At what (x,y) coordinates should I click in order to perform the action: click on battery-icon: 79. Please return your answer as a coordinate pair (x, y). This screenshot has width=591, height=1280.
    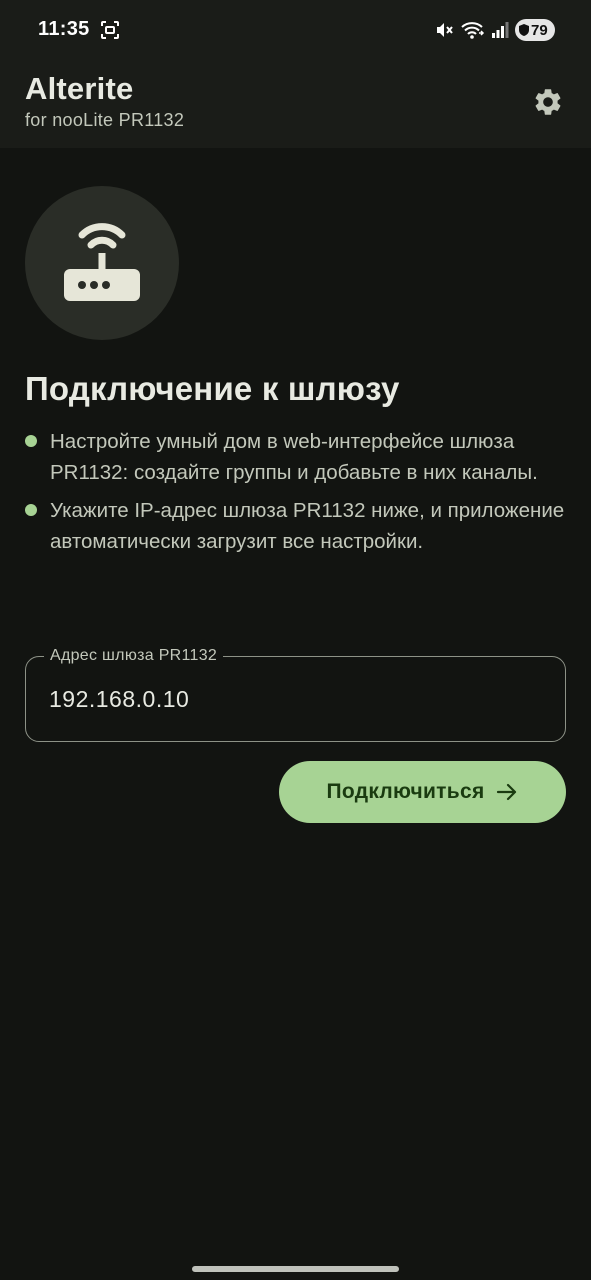
    Looking at the image, I should click on (535, 30).